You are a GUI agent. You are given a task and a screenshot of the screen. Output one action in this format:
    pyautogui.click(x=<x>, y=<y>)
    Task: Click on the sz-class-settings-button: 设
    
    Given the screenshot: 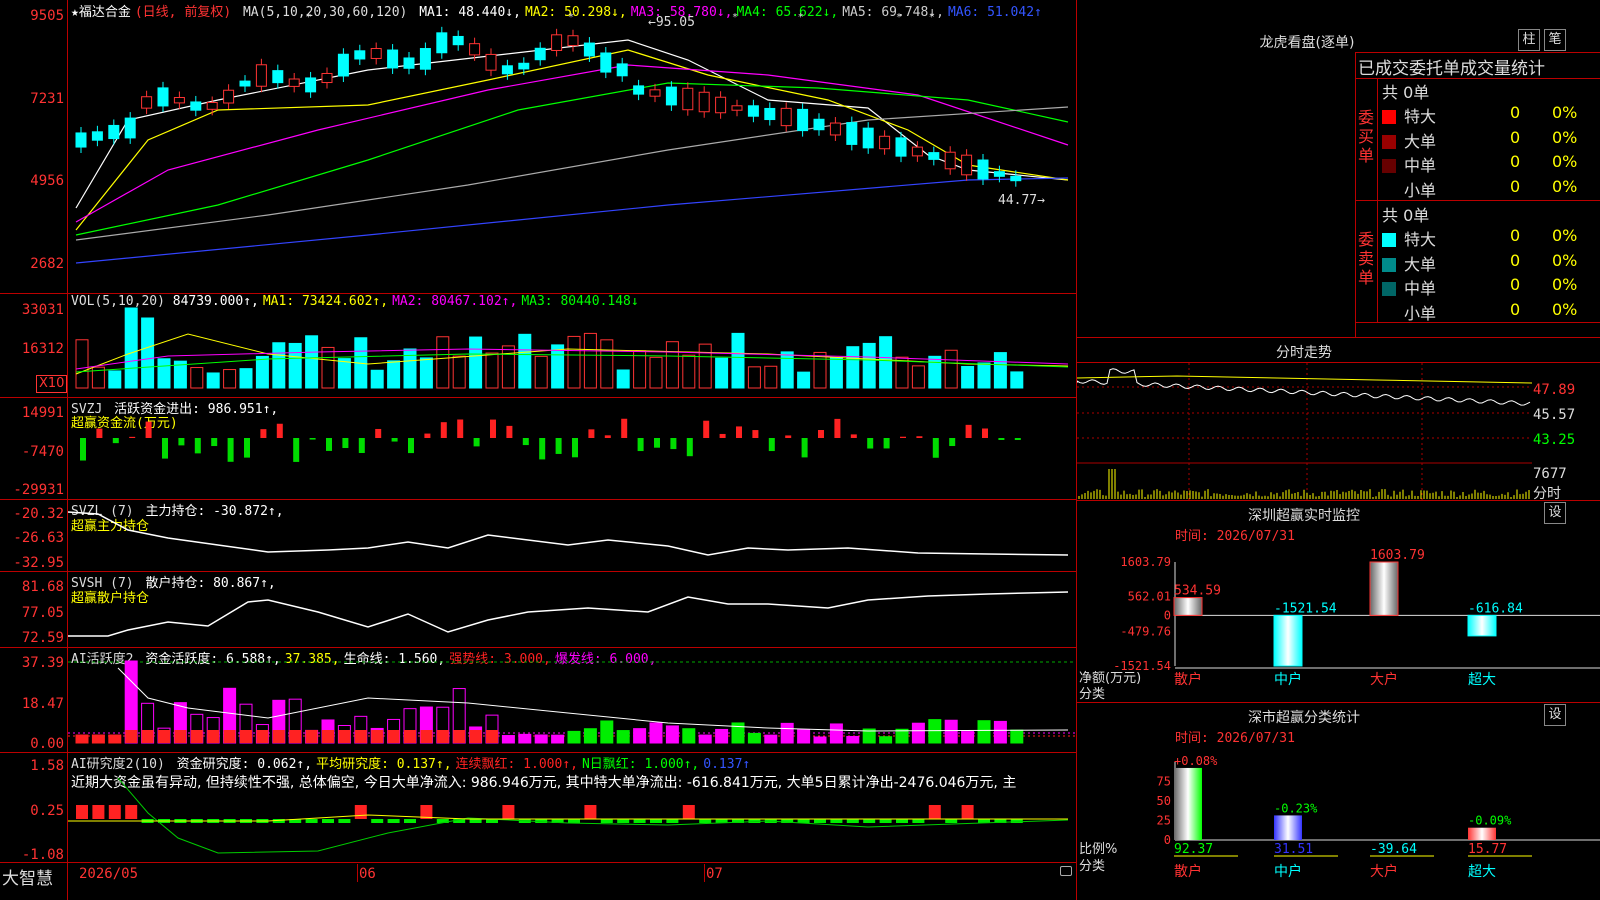 What is the action you would take?
    pyautogui.click(x=1555, y=715)
    